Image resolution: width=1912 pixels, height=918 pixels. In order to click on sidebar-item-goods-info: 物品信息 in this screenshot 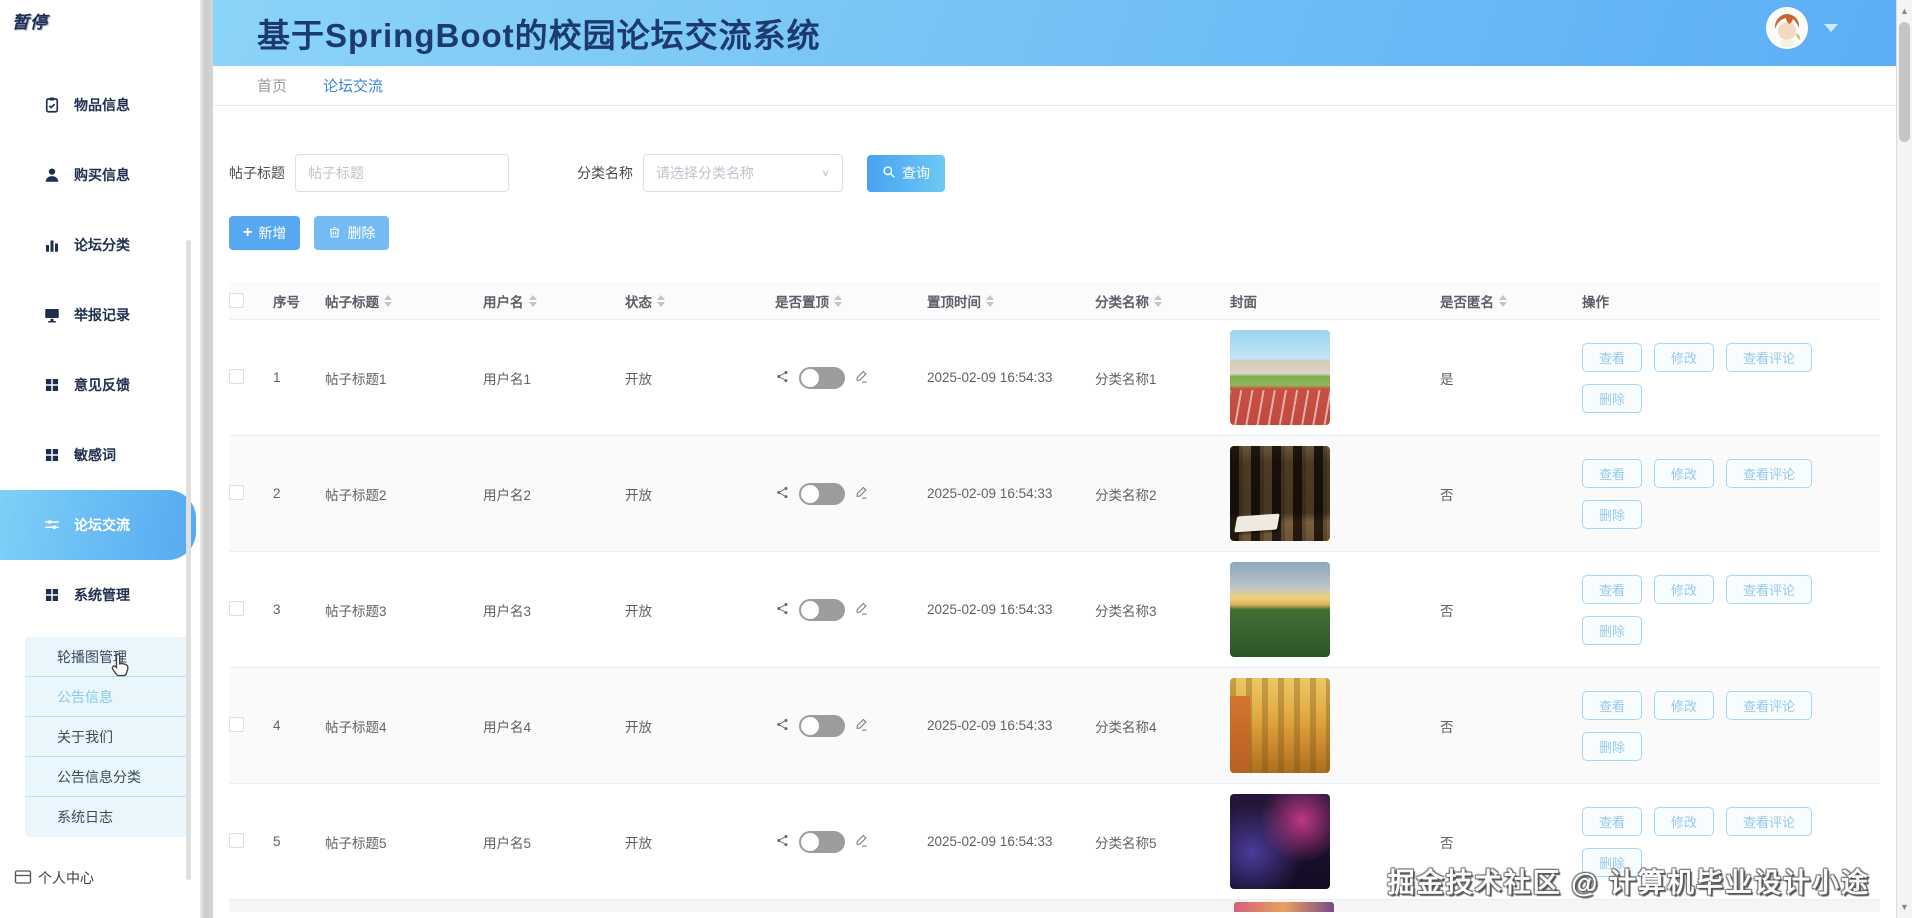, I will do `click(100, 105)`.